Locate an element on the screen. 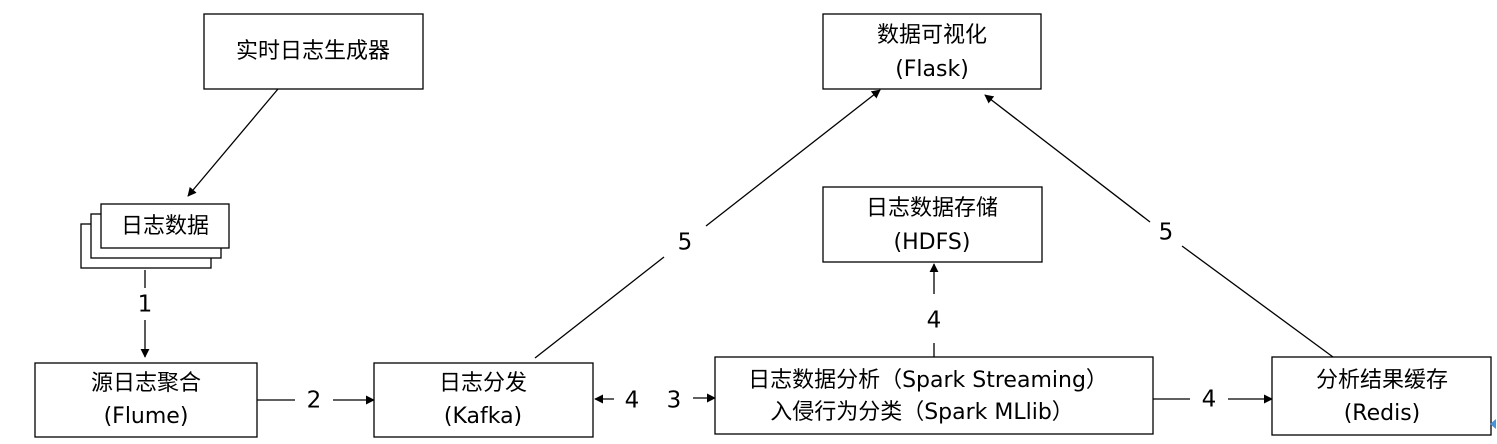  node-redis-line2: (Redis) is located at coordinates (1382, 413).